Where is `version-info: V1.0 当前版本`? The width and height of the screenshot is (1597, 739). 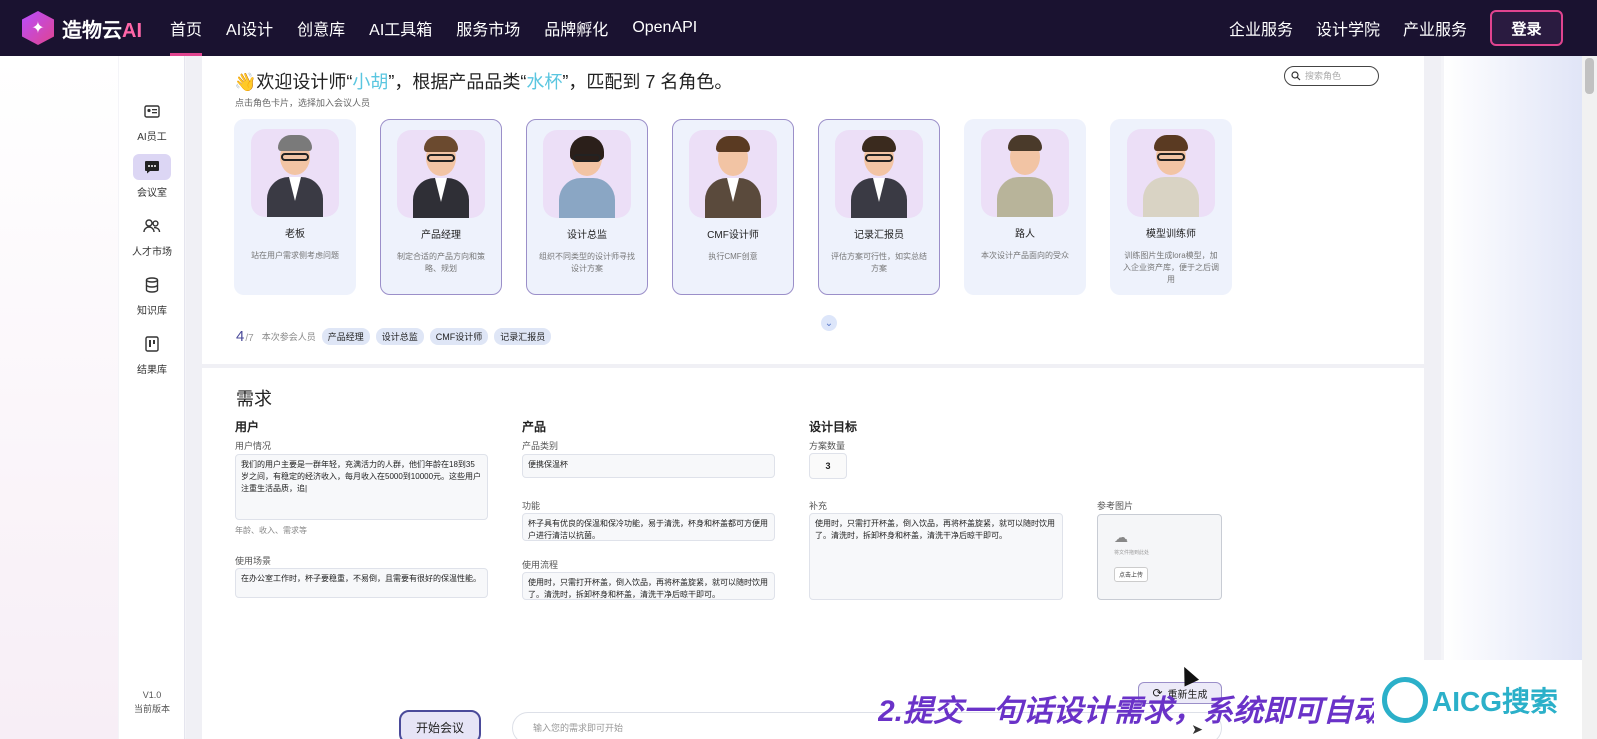
version-info: V1.0 当前版本 is located at coordinates (152, 702).